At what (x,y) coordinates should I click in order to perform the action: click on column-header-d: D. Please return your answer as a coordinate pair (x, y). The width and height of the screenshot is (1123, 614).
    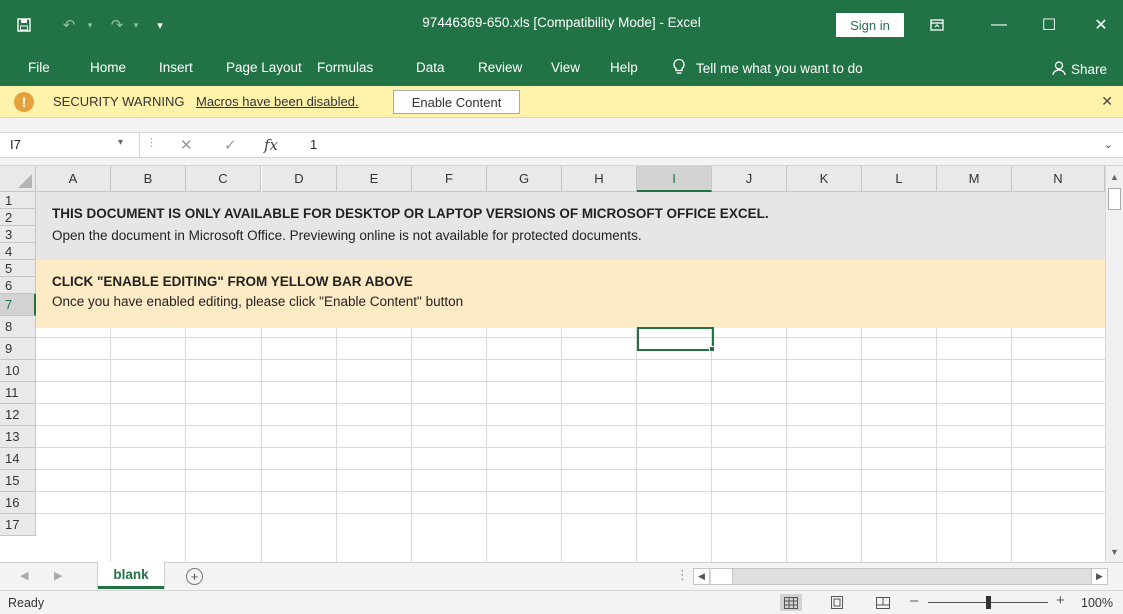
    Looking at the image, I should click on (299, 179).